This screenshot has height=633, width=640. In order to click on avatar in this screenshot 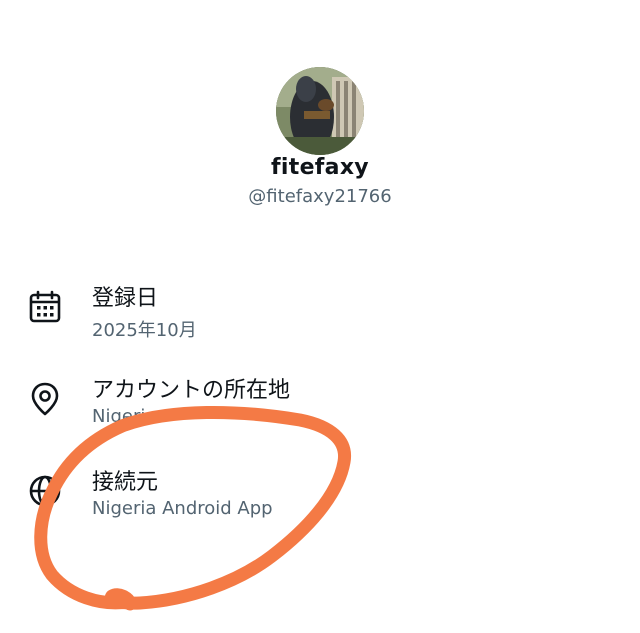, I will do `click(320, 111)`.